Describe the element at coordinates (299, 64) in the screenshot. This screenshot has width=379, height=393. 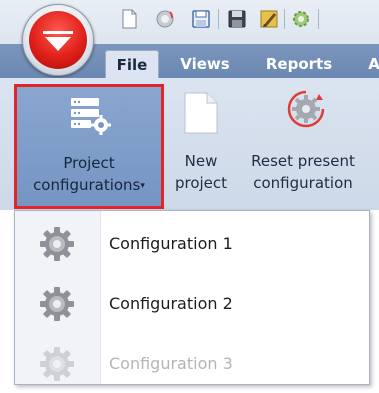
I see `tab-reports: Reports` at that location.